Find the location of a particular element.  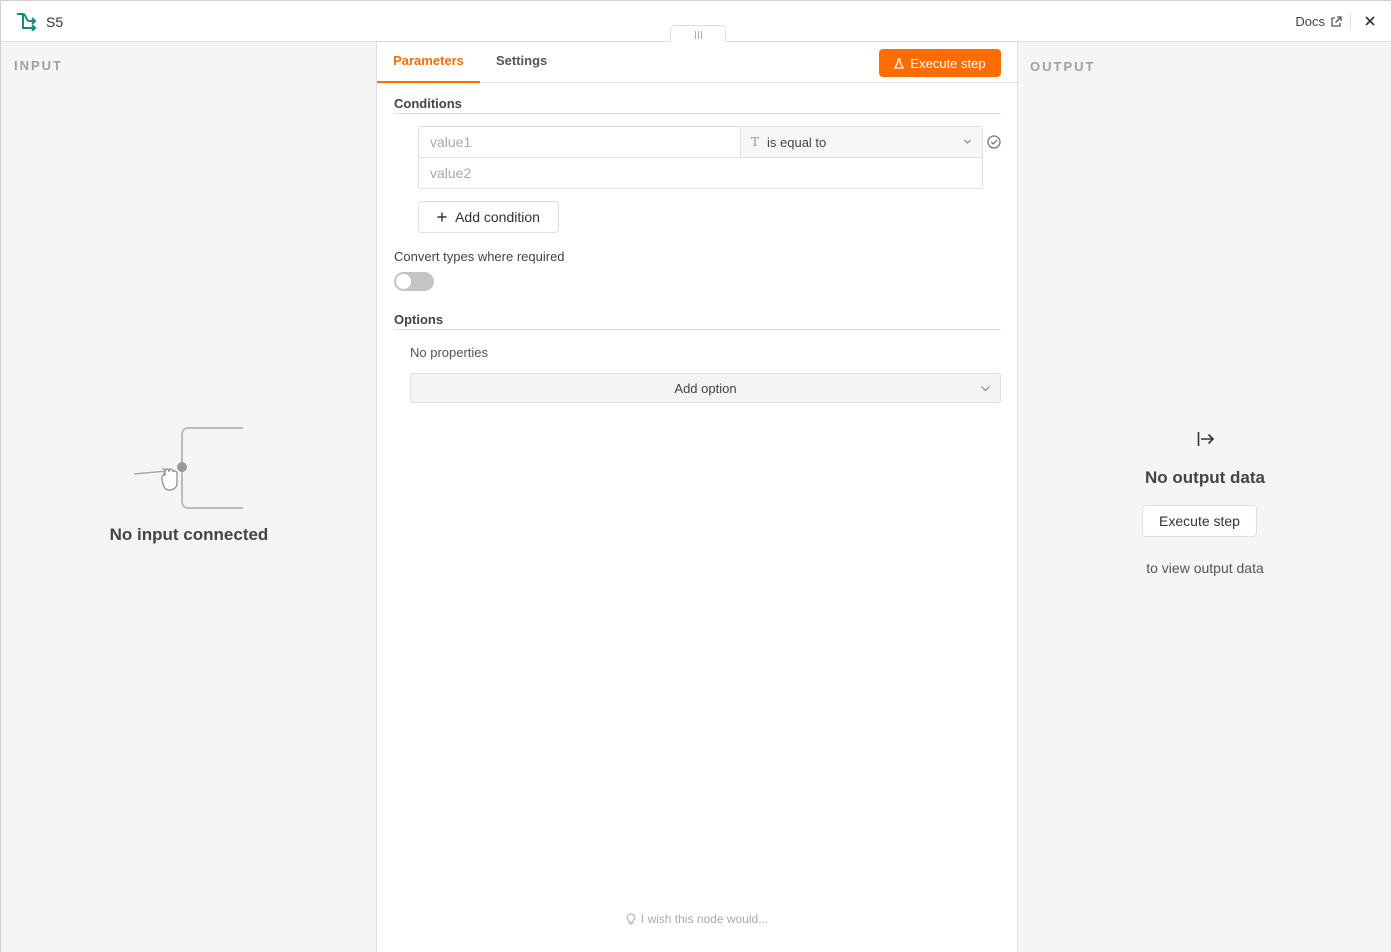

add-option-label: Add option is located at coordinates (705, 388).